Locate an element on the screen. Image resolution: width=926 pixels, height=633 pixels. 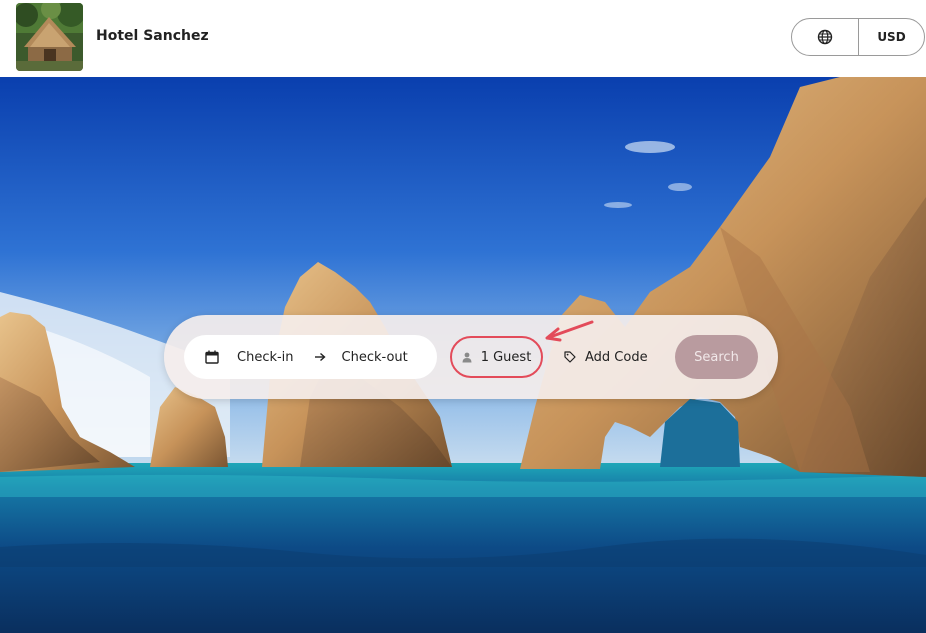
add-code-label: Add Code is located at coordinates (616, 357).